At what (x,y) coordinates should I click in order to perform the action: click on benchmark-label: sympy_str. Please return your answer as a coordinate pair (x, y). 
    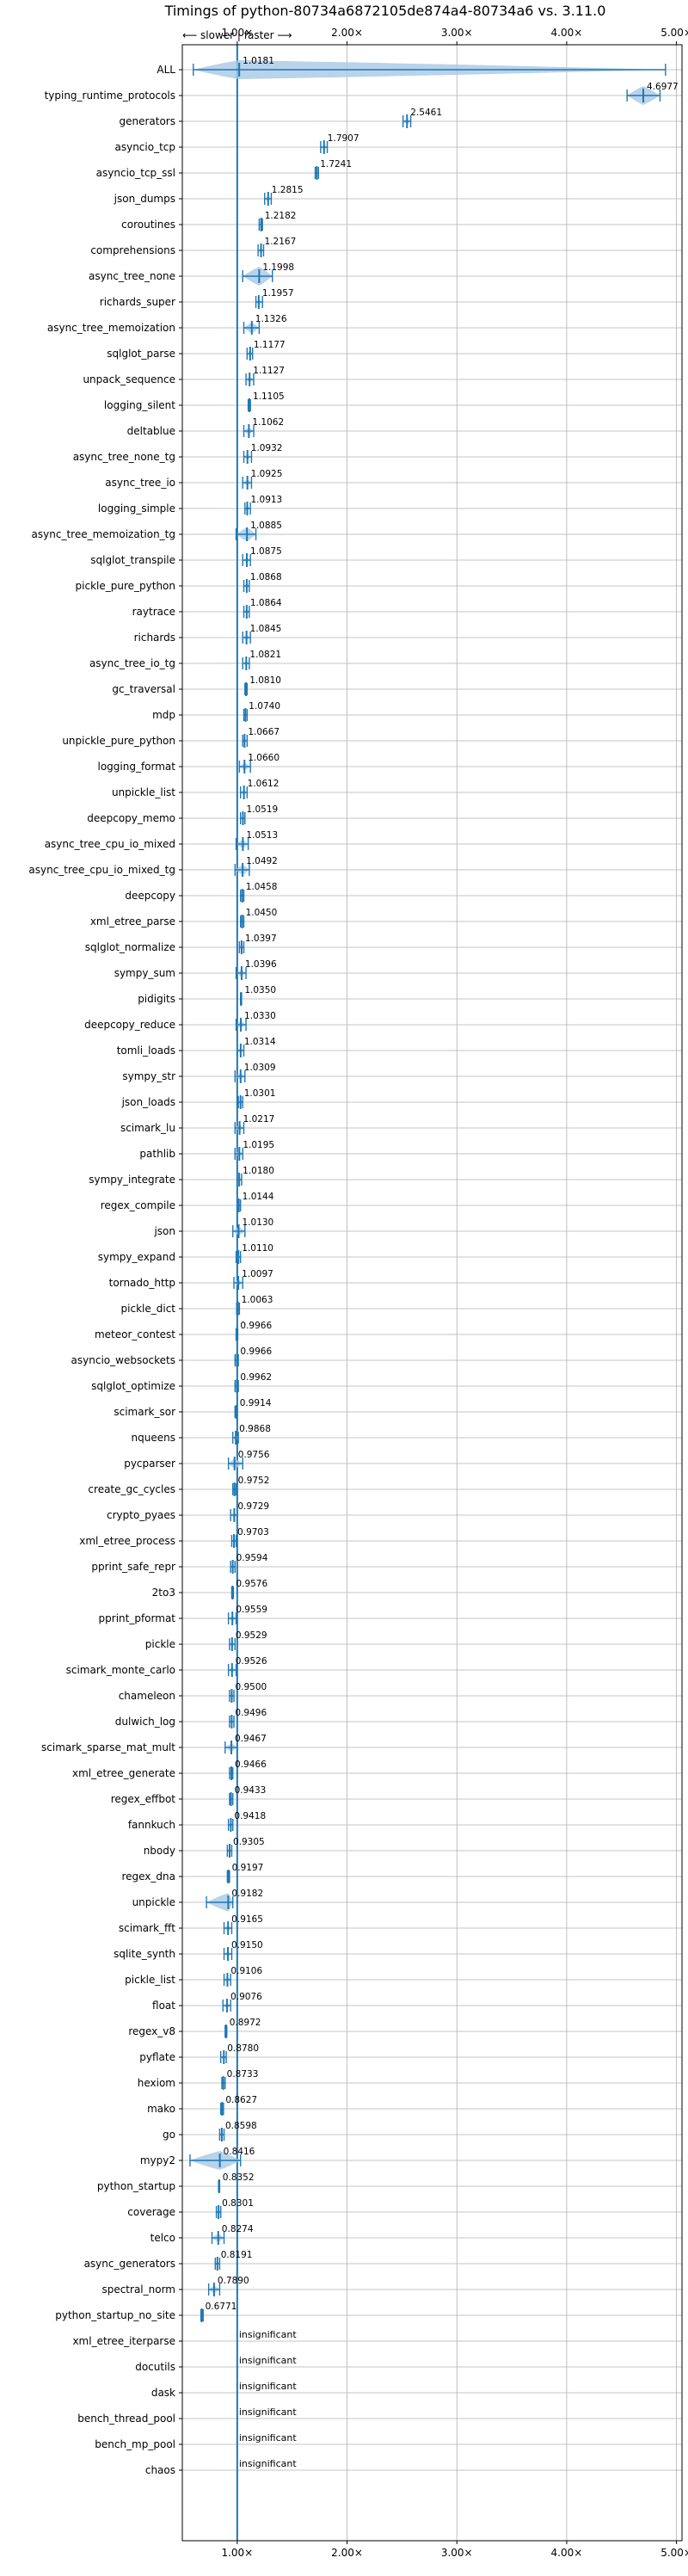
    Looking at the image, I should click on (148, 1076).